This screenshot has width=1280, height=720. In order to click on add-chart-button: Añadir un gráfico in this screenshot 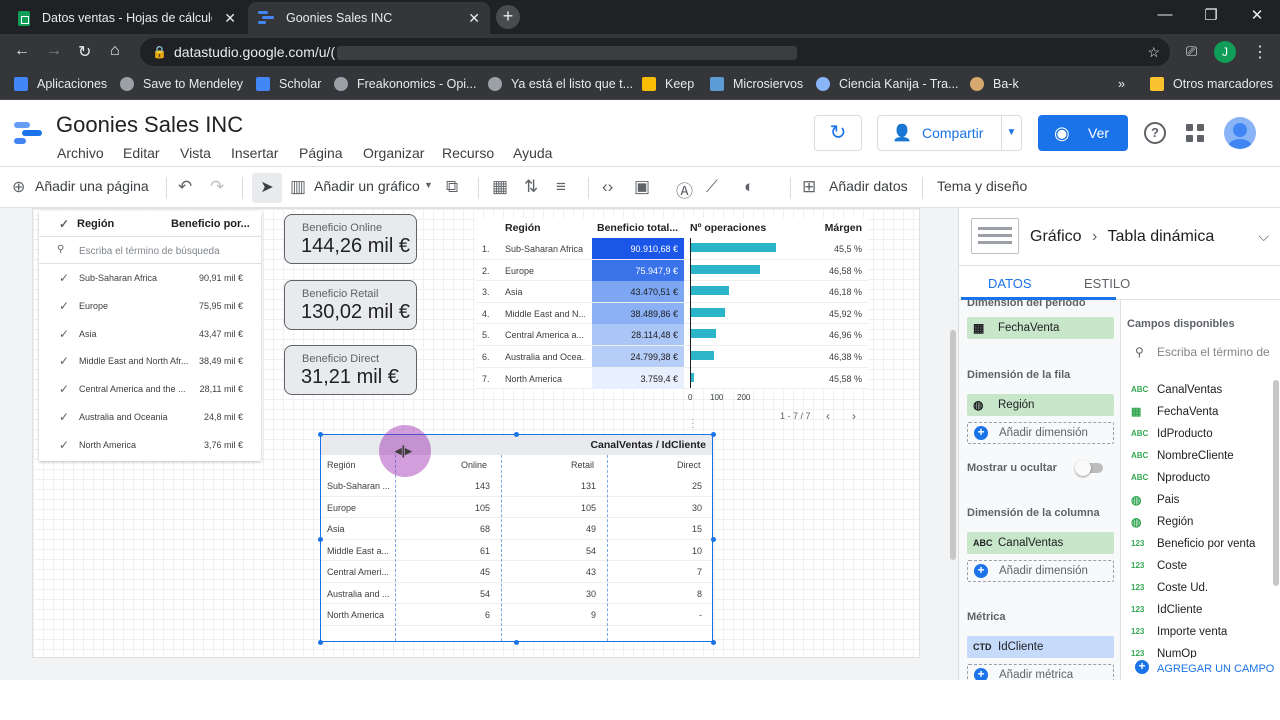, I will do `click(367, 186)`.